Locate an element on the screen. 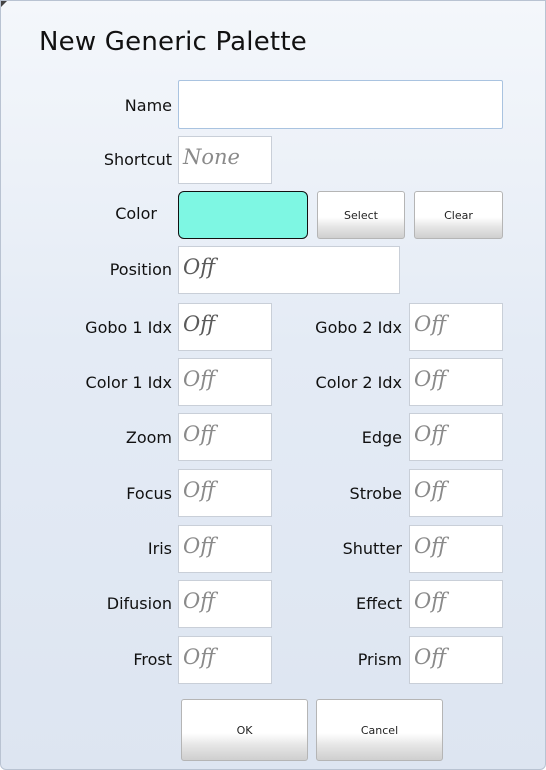 This screenshot has height=770, width=546. color-2-idx-field: Off is located at coordinates (456, 382).